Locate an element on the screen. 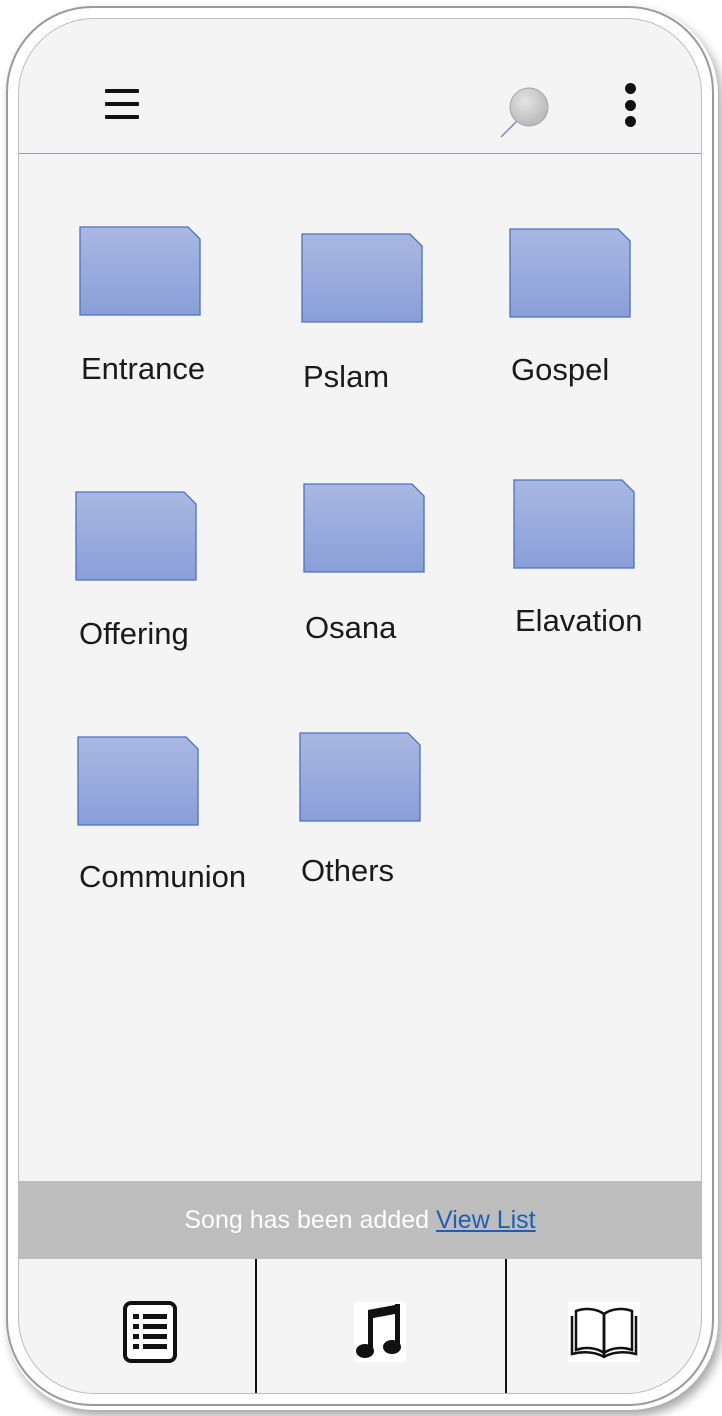  music-note-icon is located at coordinates (380, 1332).